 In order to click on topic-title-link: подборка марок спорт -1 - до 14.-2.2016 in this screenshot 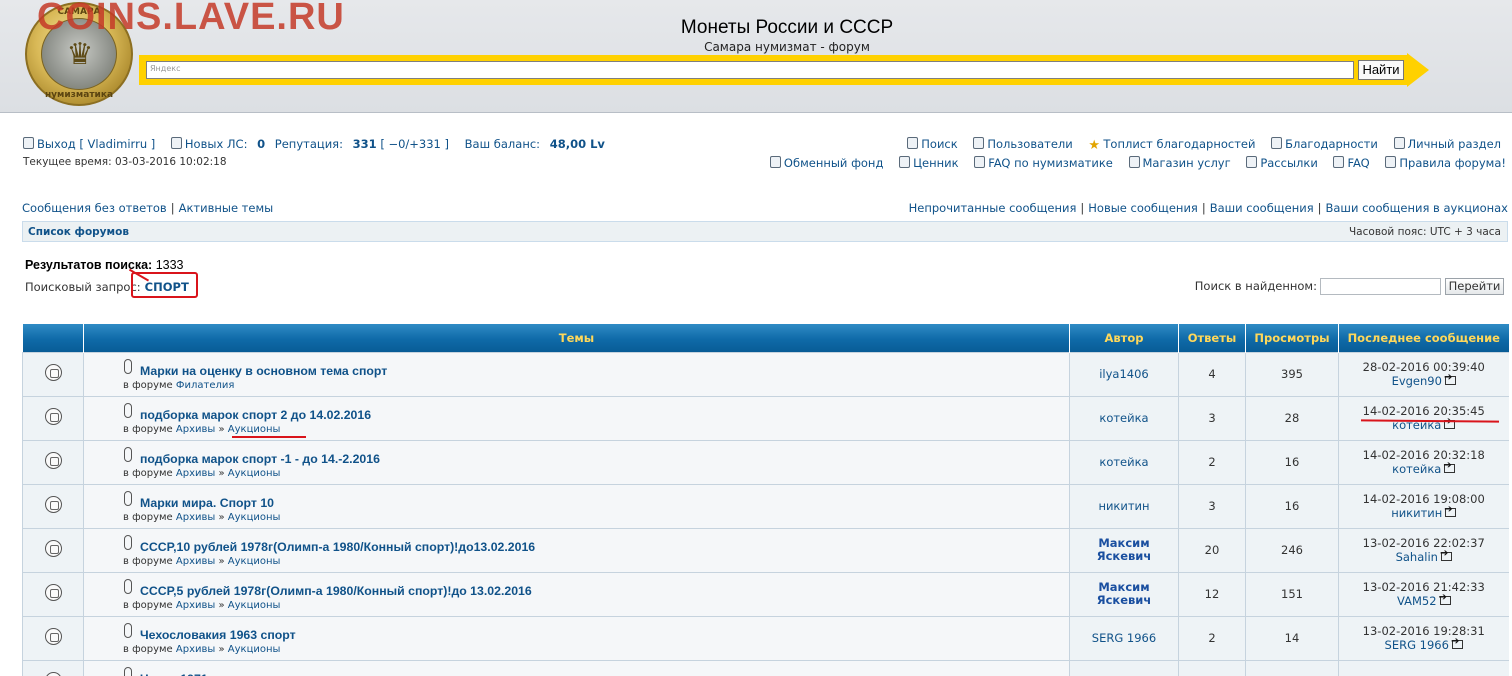, I will do `click(260, 459)`.